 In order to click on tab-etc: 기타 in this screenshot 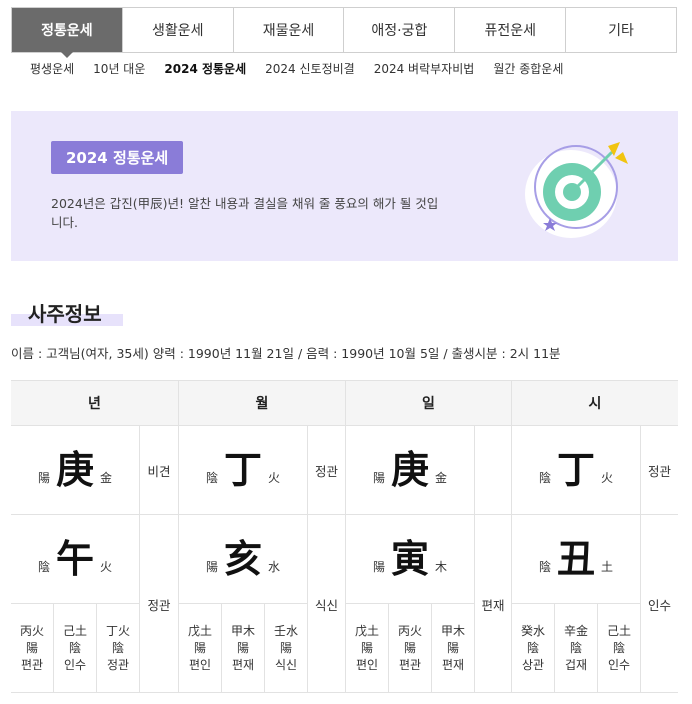, I will do `click(620, 30)`.